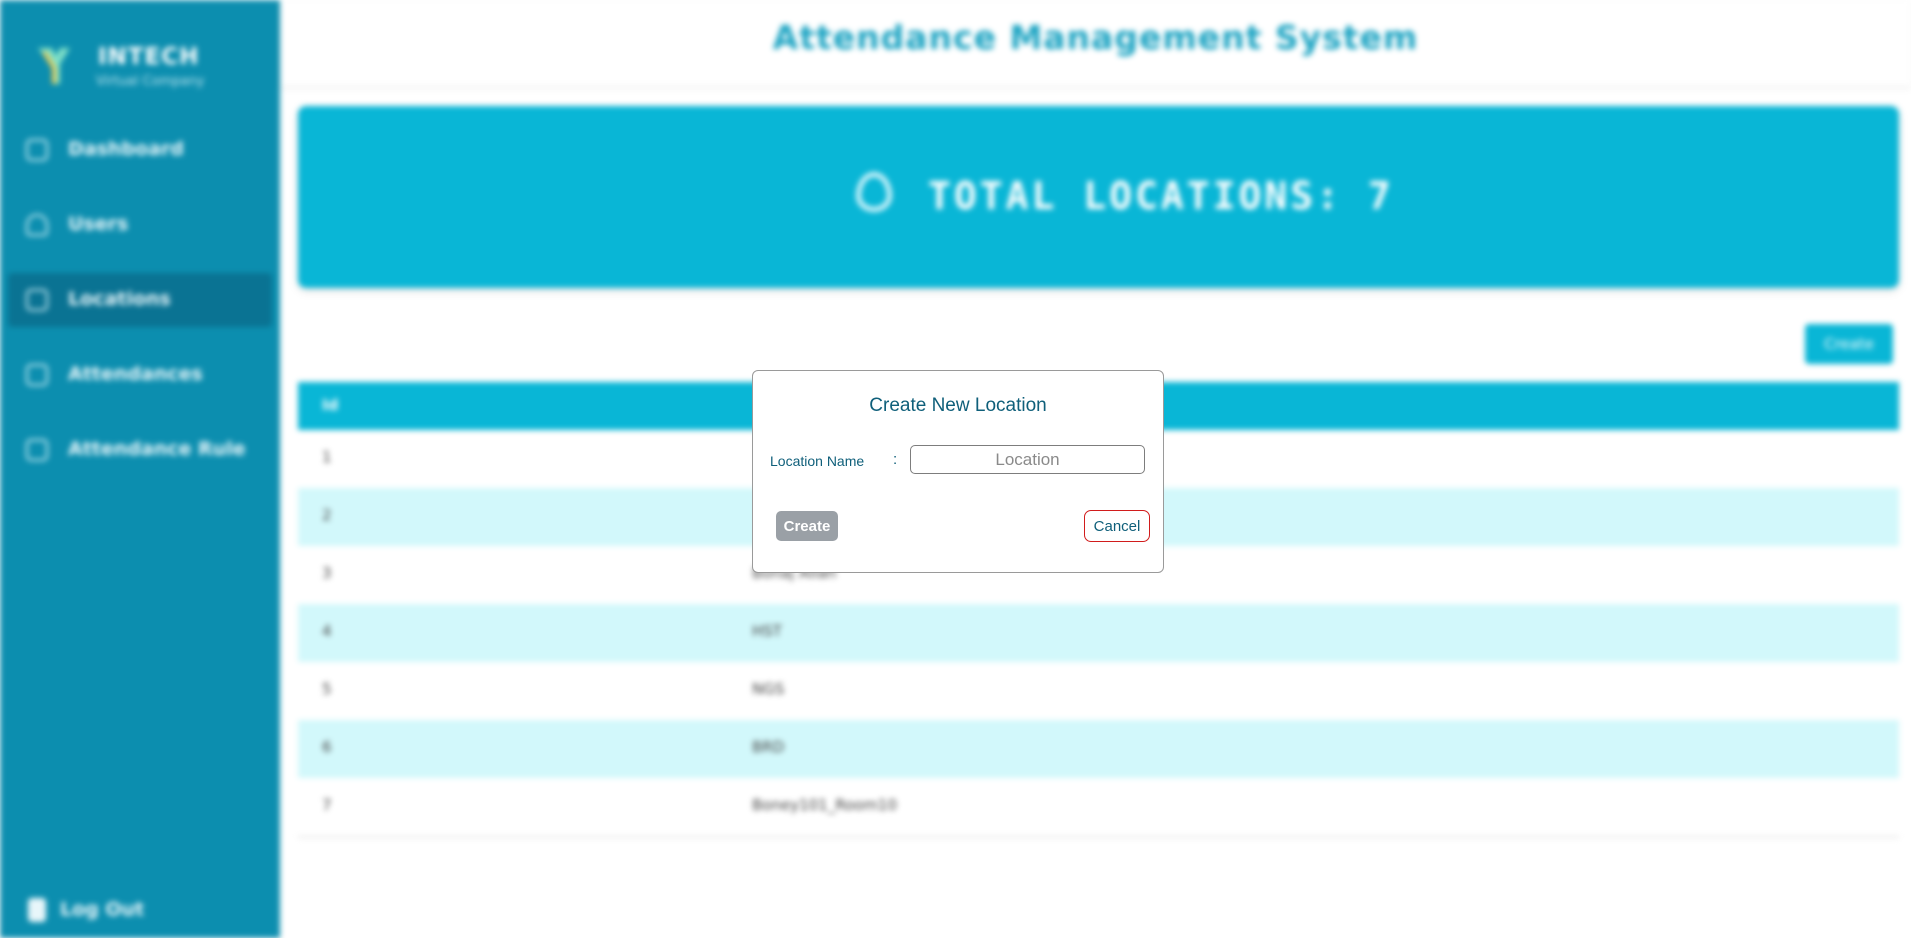 The width and height of the screenshot is (1911, 938). I want to click on create-button: Create, so click(807, 526).